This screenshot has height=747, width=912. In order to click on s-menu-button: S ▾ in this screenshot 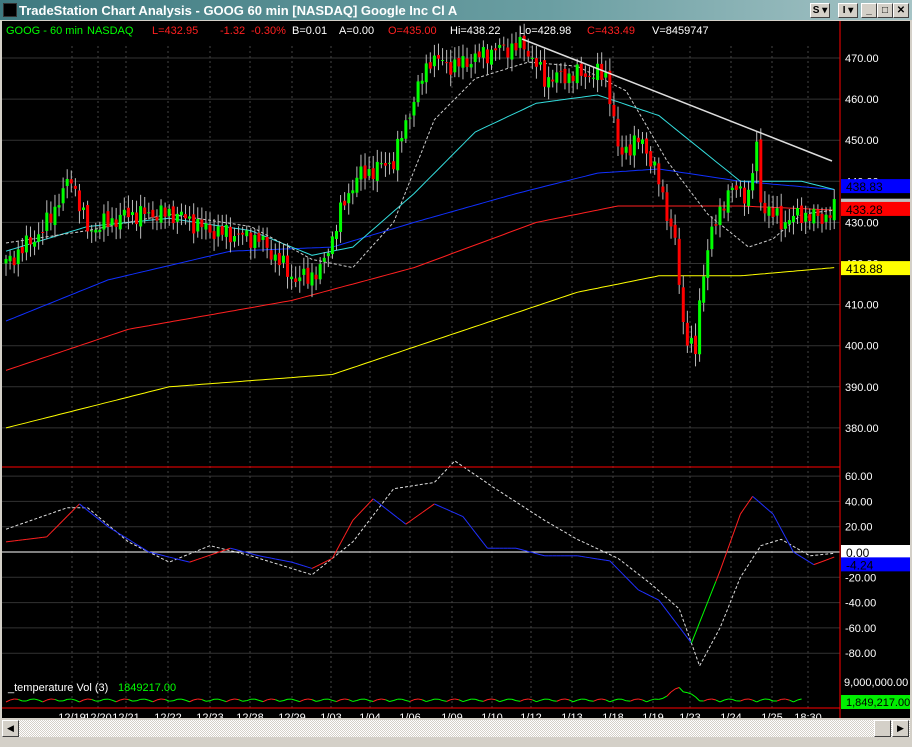, I will do `click(820, 10)`.